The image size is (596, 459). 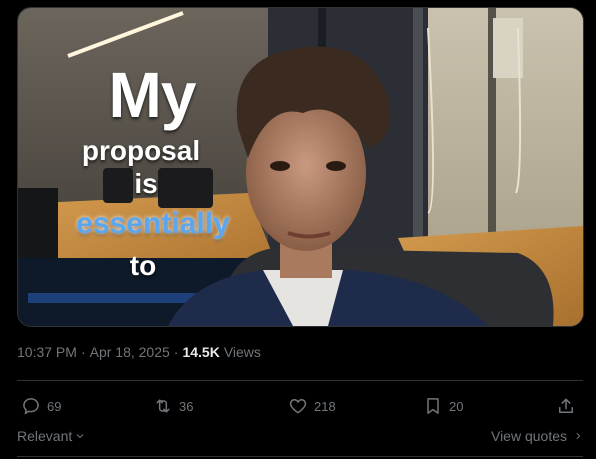 I want to click on tweet-time: 10:37 PM, so click(x=47, y=352).